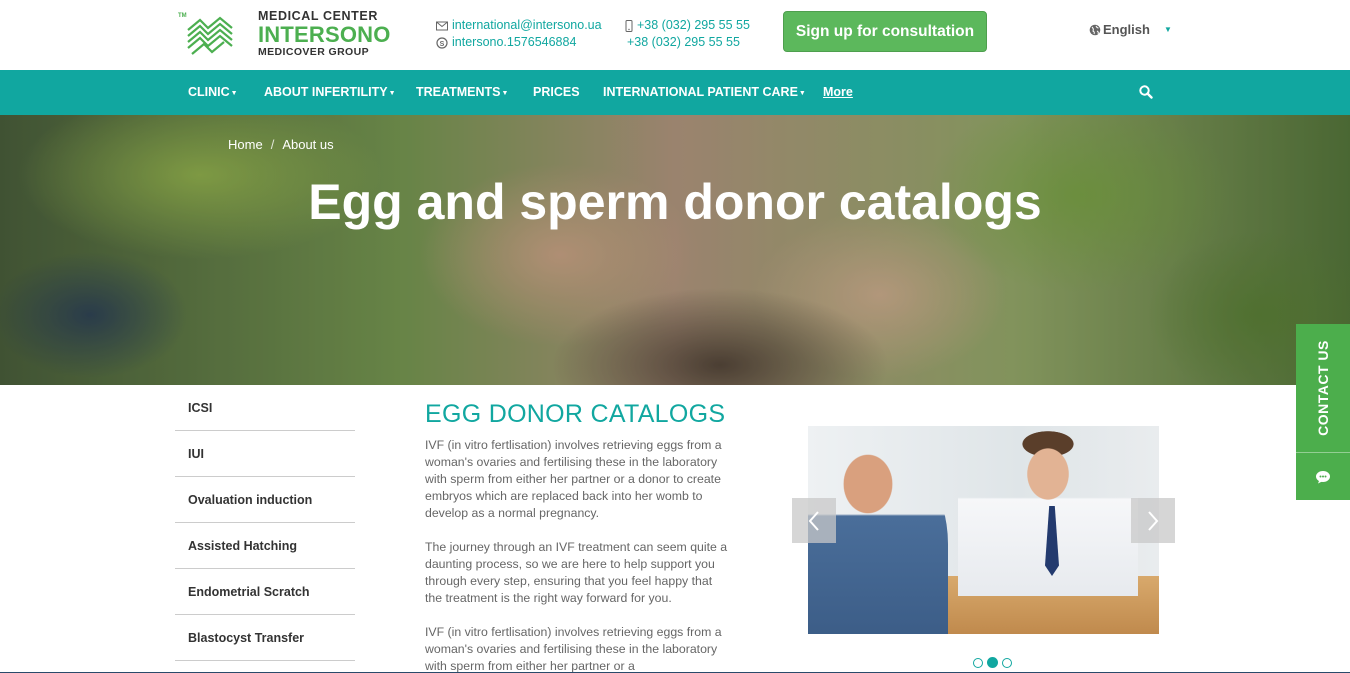 Image resolution: width=1350 pixels, height=673 pixels. What do you see at coordinates (1126, 29) in the screenshot?
I see `language-label: English` at bounding box center [1126, 29].